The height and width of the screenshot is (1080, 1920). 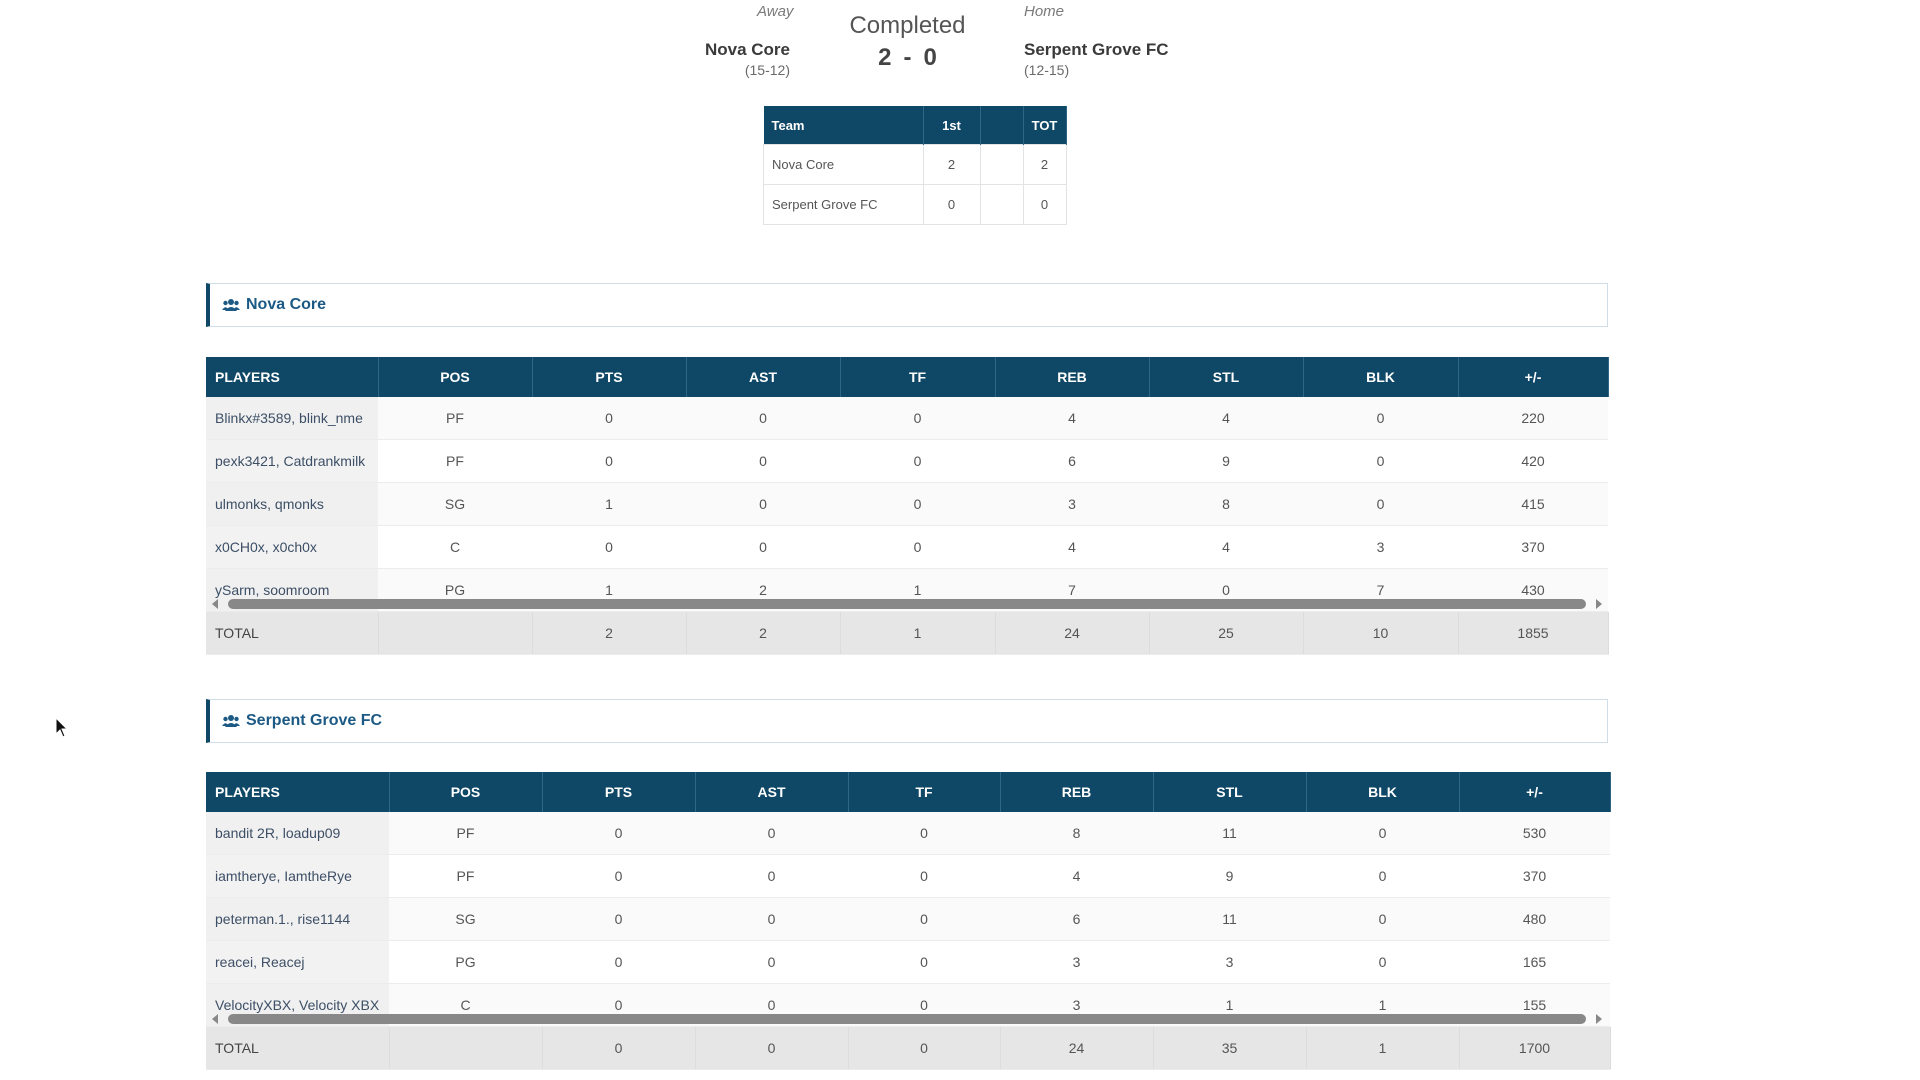 What do you see at coordinates (1076, 833) in the screenshot?
I see `stat-reb: 8` at bounding box center [1076, 833].